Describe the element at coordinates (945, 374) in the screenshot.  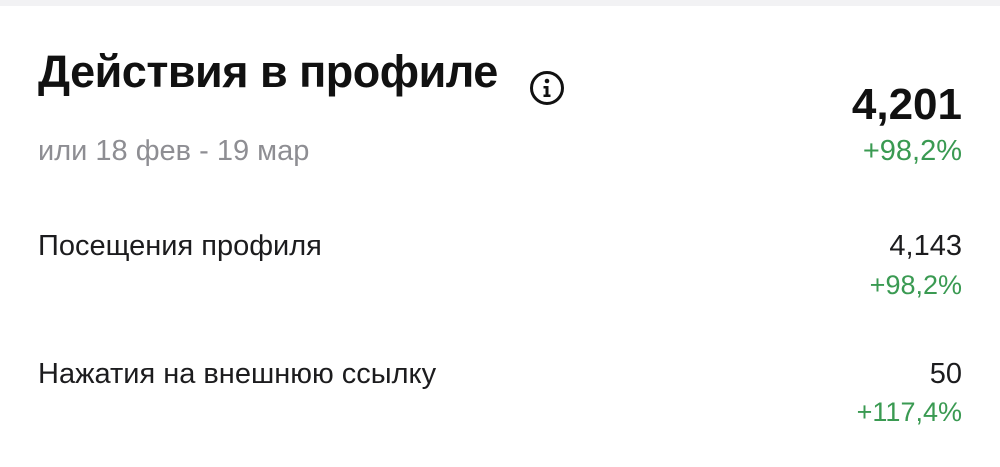
I see `metric-value-external-link-taps: 50` at that location.